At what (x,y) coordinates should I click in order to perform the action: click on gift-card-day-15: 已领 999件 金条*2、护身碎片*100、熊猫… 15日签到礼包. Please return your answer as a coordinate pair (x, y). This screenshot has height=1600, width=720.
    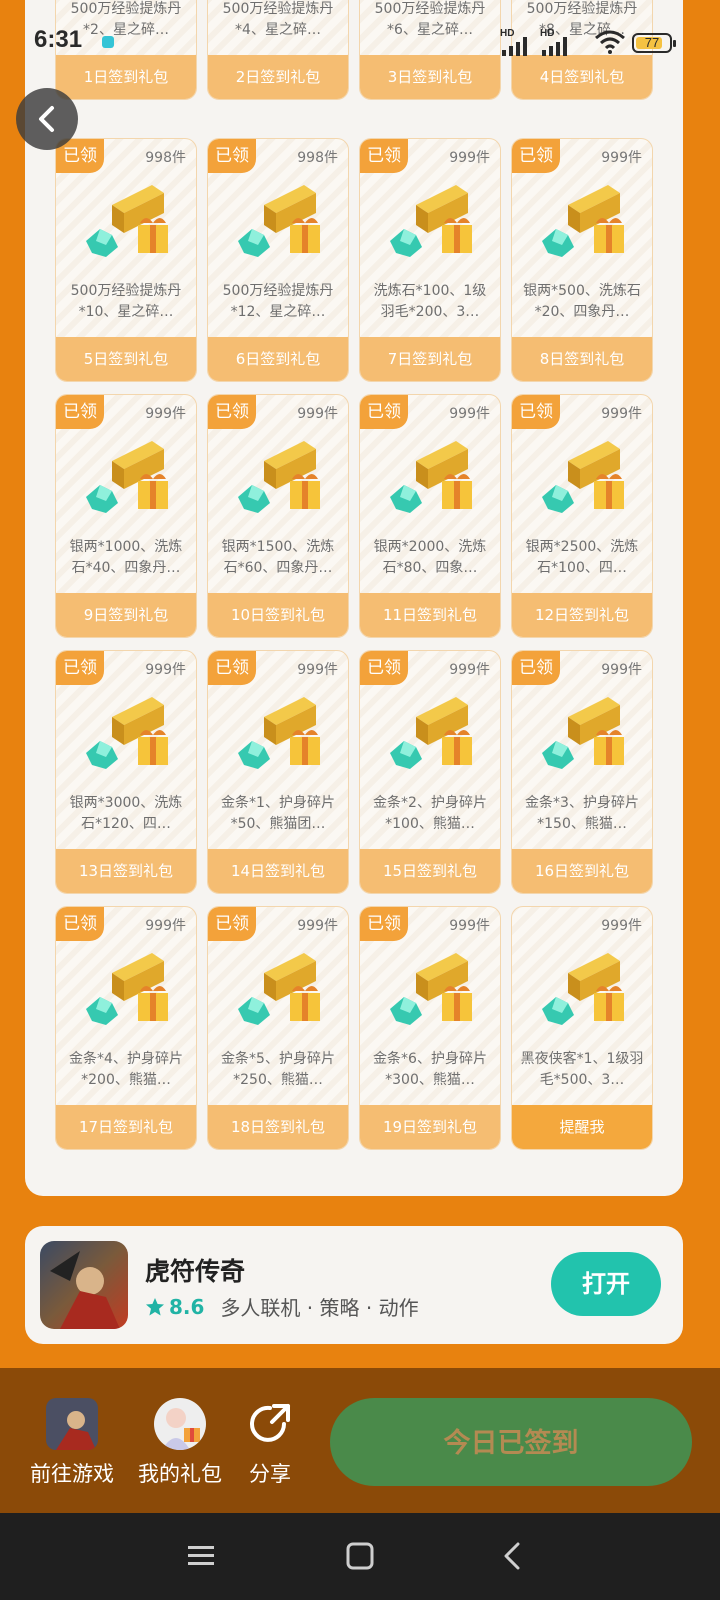
    Looking at the image, I should click on (430, 772).